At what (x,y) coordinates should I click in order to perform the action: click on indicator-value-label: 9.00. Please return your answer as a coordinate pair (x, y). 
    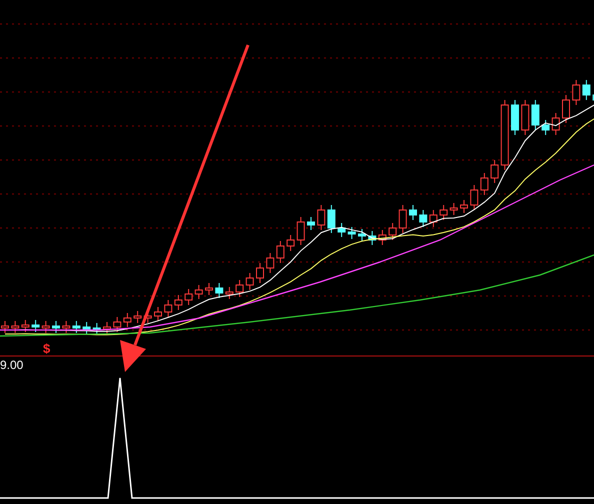
    Looking at the image, I should click on (12, 365).